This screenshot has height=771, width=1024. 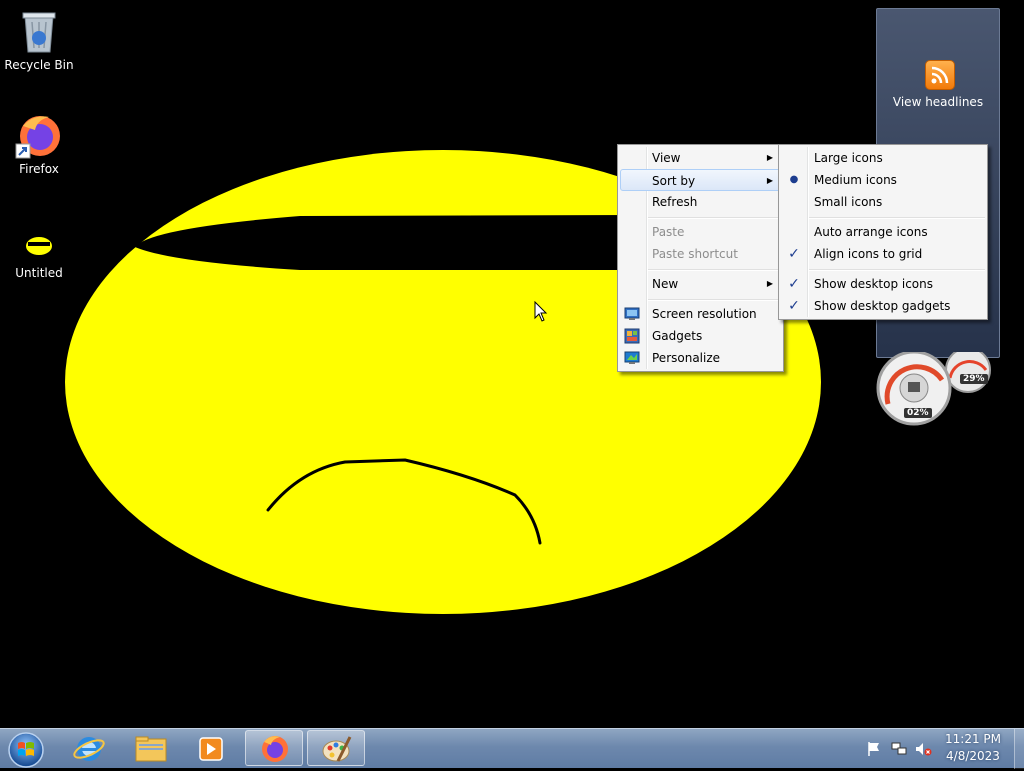 I want to click on desktop-icon-firefox: Firefox, so click(x=39, y=144).